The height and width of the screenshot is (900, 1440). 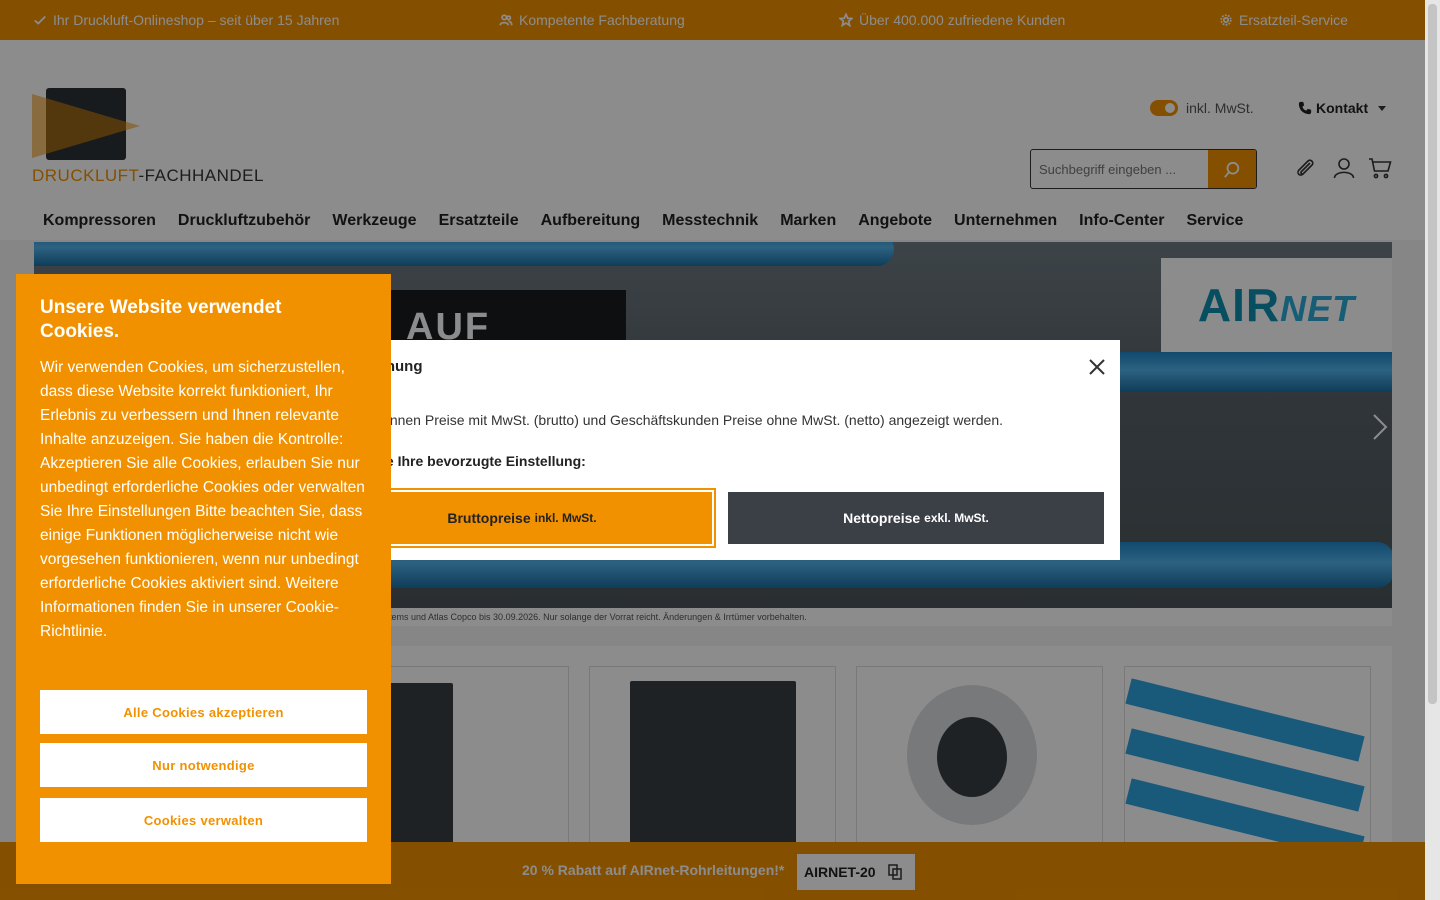 I want to click on netto-button: Nettopreise exkl. MwSt., so click(x=916, y=518).